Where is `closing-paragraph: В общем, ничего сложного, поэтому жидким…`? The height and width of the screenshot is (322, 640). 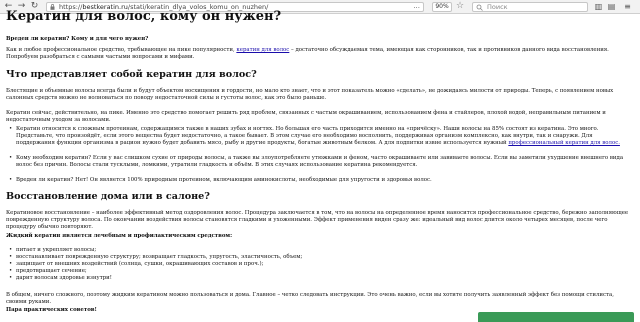 closing-paragraph: В общем, ничего сложного, поэтому жидким… is located at coordinates (310, 298).